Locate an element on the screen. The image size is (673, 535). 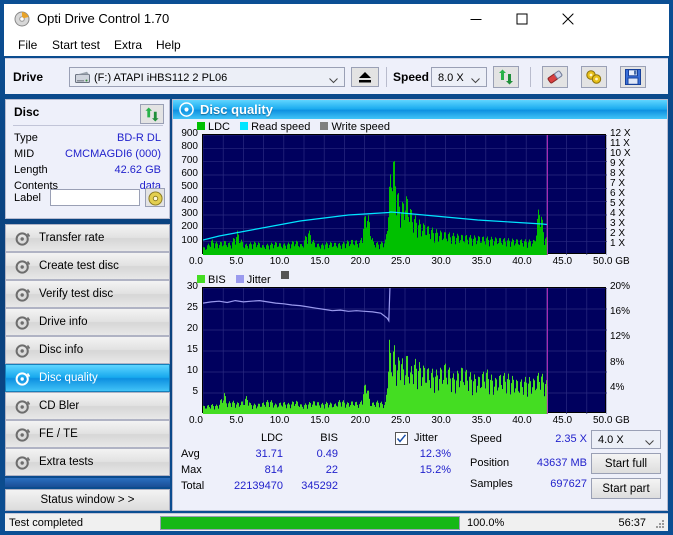
sidebar-item-fe-te: FE / TE is located at coordinates (87, 434).